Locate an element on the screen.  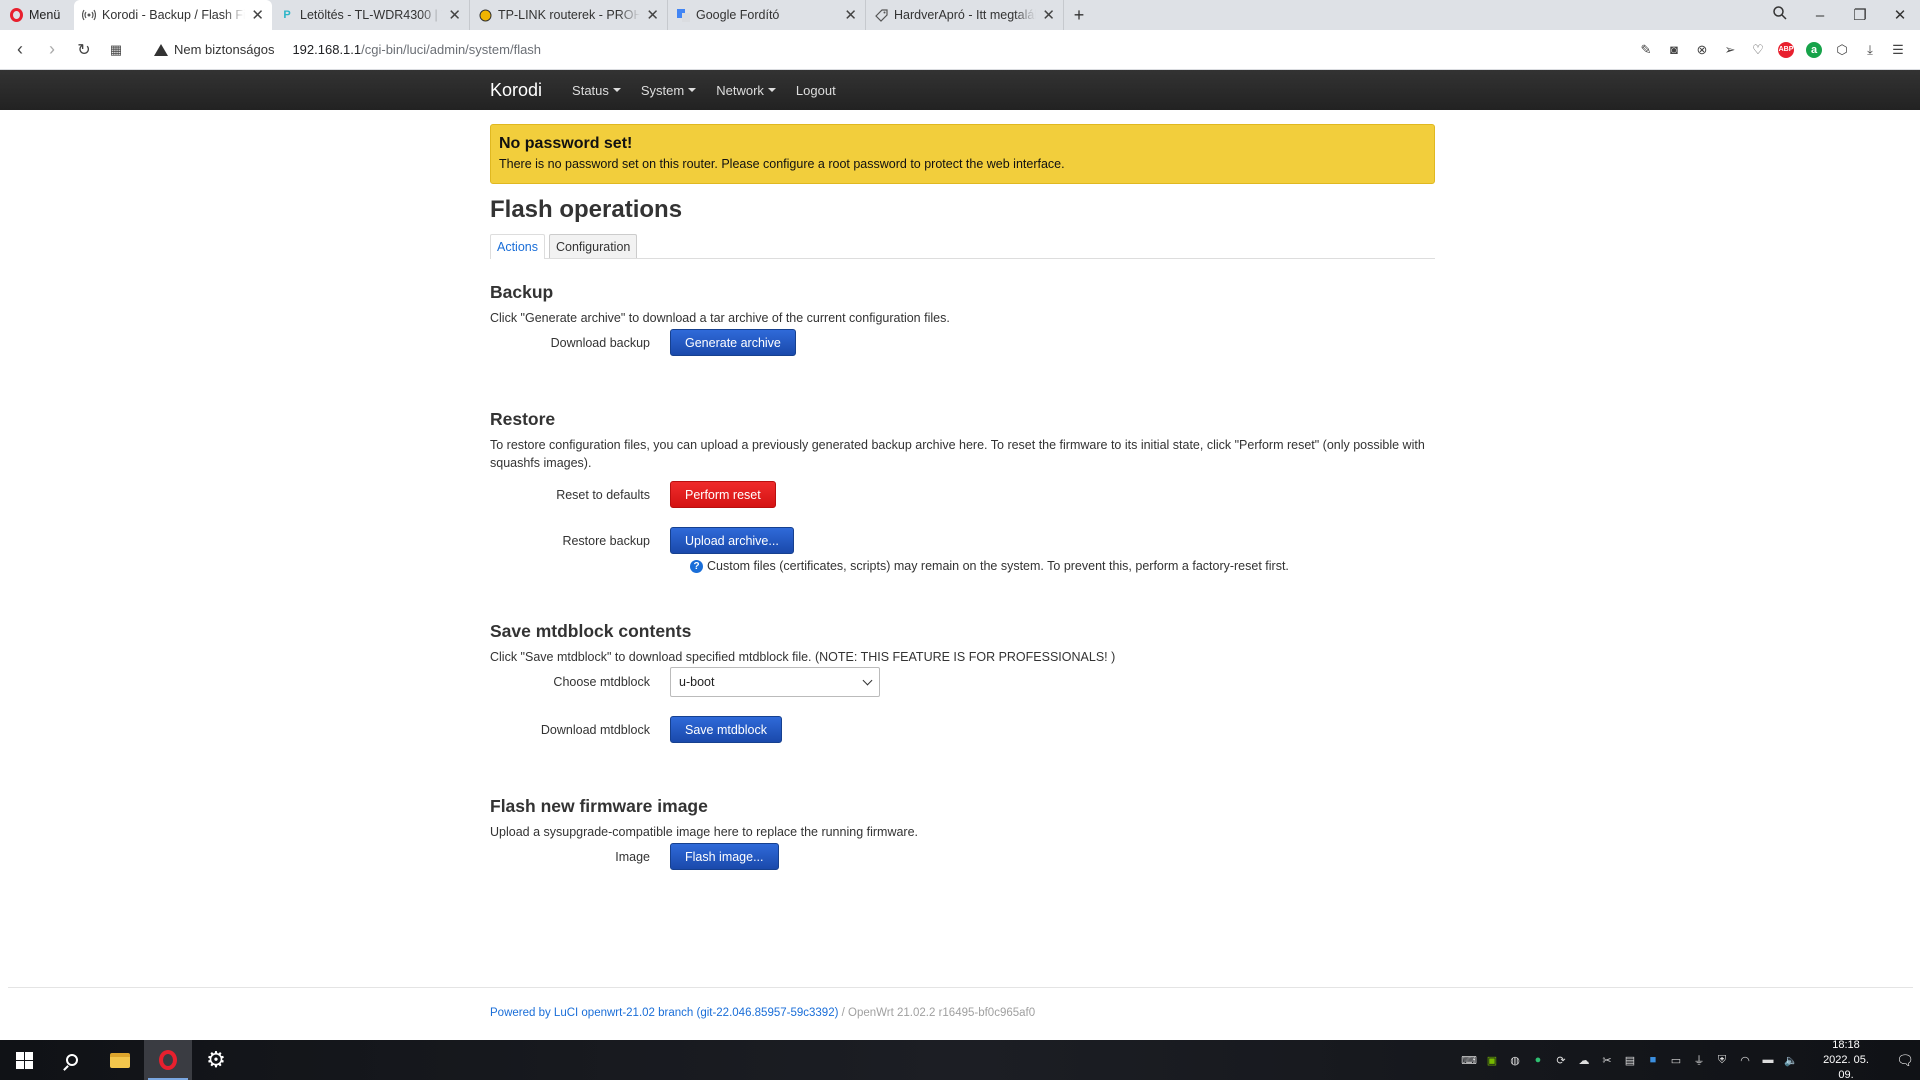
mtdblock-select-value: u-boot is located at coordinates (697, 682).